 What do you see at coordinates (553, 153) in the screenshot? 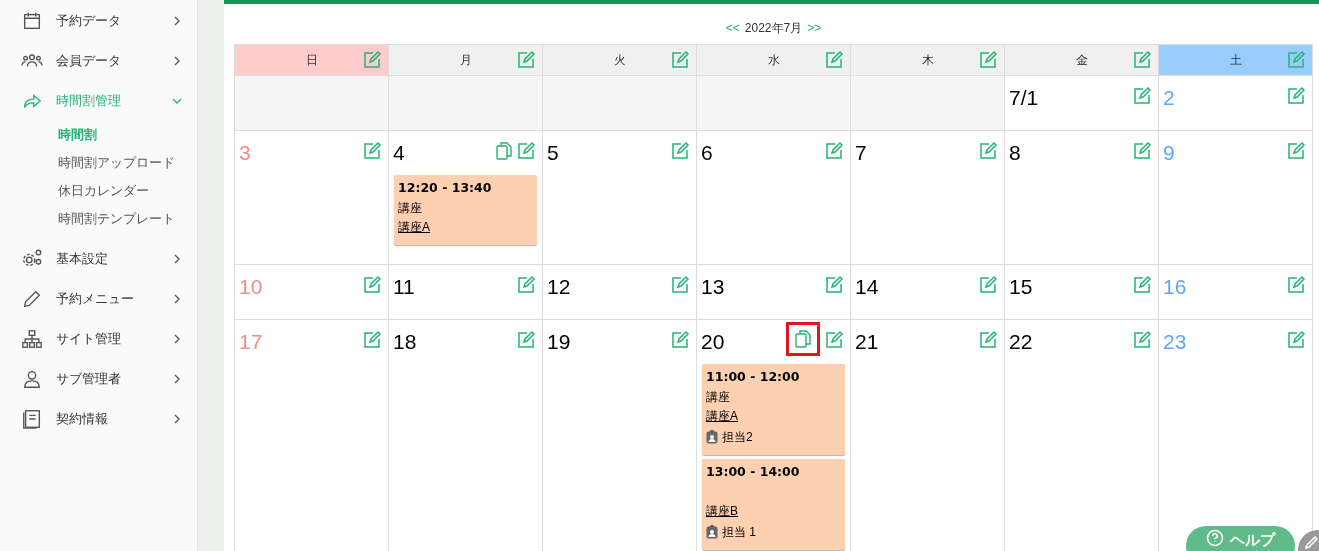
I see `day-number: 5` at bounding box center [553, 153].